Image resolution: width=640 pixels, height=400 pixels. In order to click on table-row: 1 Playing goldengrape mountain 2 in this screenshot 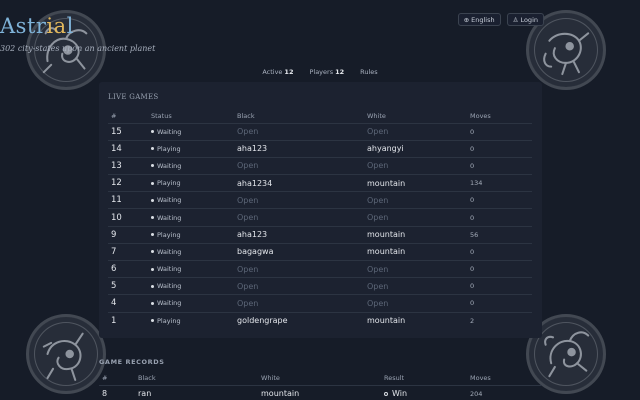, I will do `click(320, 320)`.